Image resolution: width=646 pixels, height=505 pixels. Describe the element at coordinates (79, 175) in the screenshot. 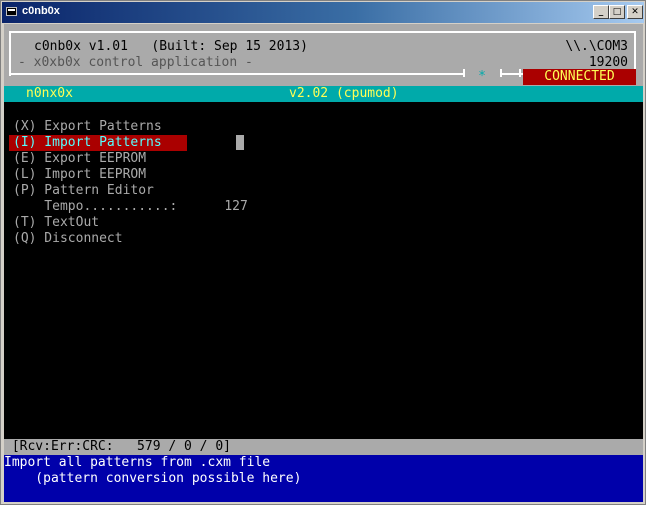

I see `menu-item-import-eeprom: (L) Import EEPROM` at that location.